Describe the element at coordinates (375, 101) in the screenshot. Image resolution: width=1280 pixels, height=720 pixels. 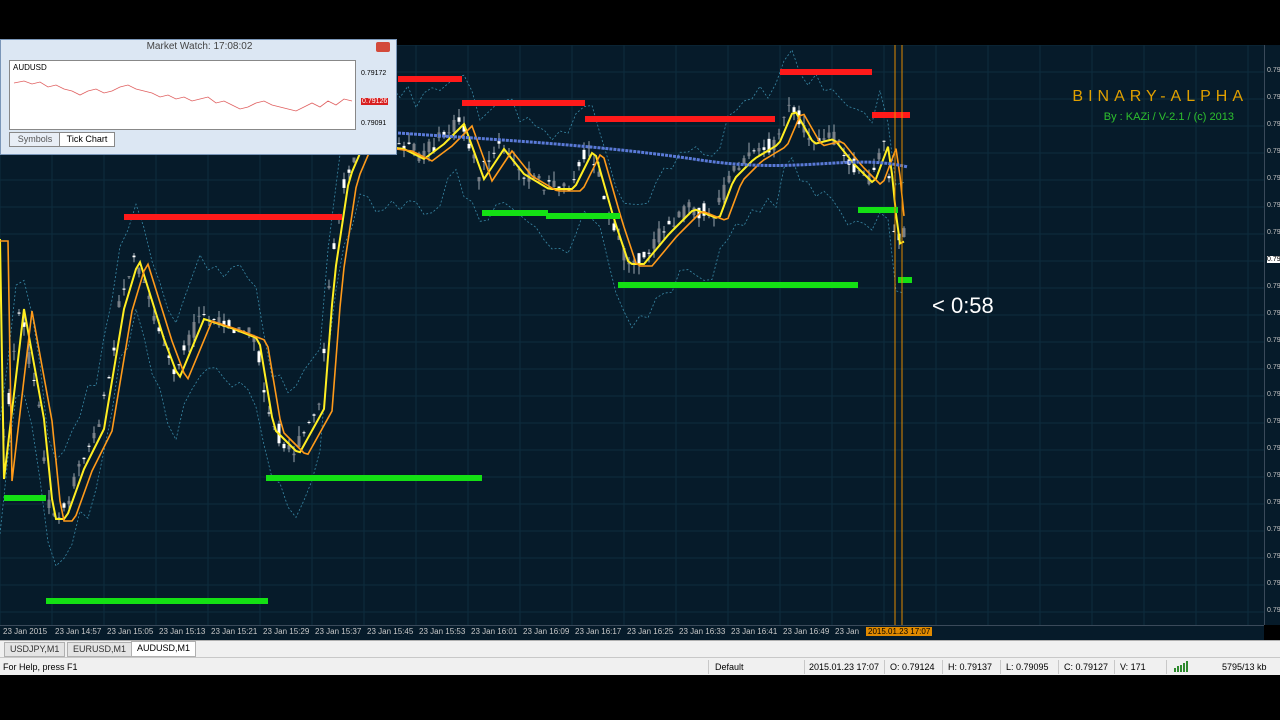
I see `tick-price-current: 0.79126` at that location.